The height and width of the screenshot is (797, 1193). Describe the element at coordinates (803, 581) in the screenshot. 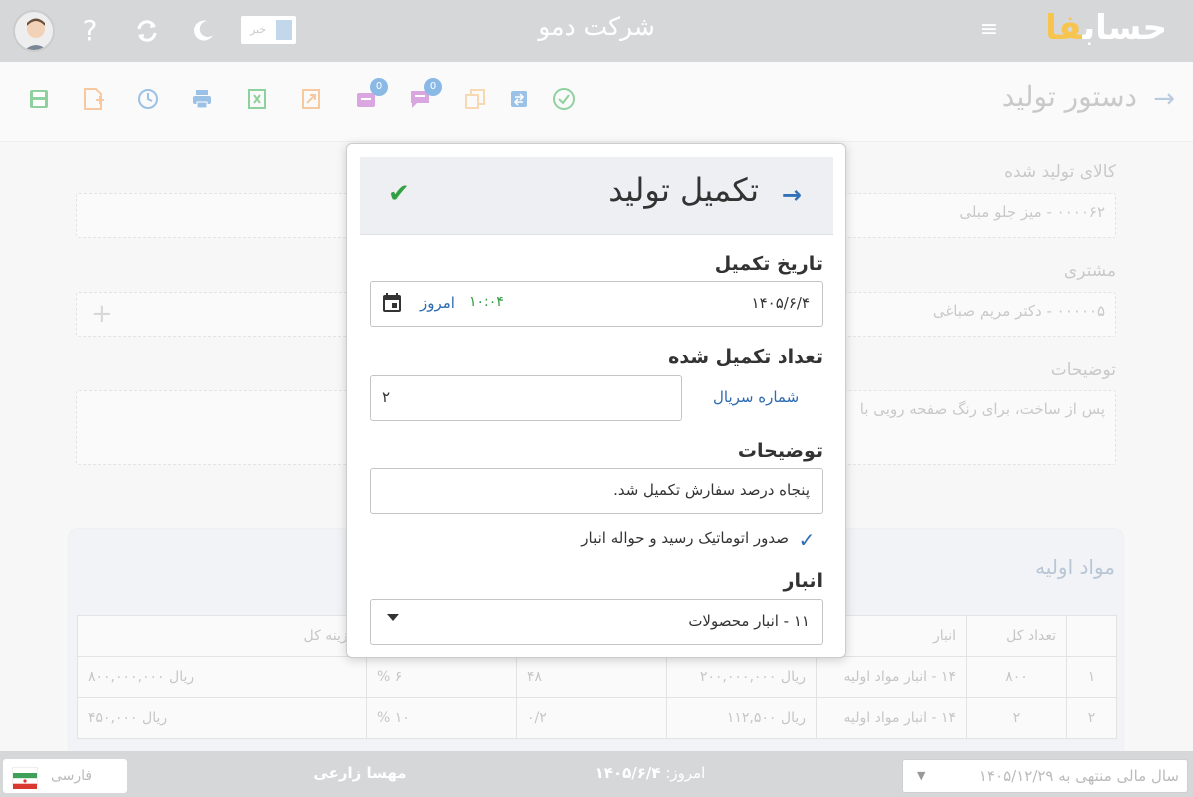

I see `warehouse-label: انبار` at that location.